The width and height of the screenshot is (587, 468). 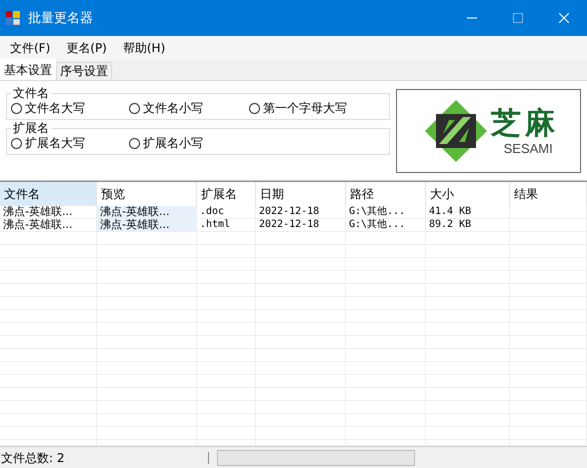 What do you see at coordinates (13, 18) in the screenshot?
I see `app-icon` at bounding box center [13, 18].